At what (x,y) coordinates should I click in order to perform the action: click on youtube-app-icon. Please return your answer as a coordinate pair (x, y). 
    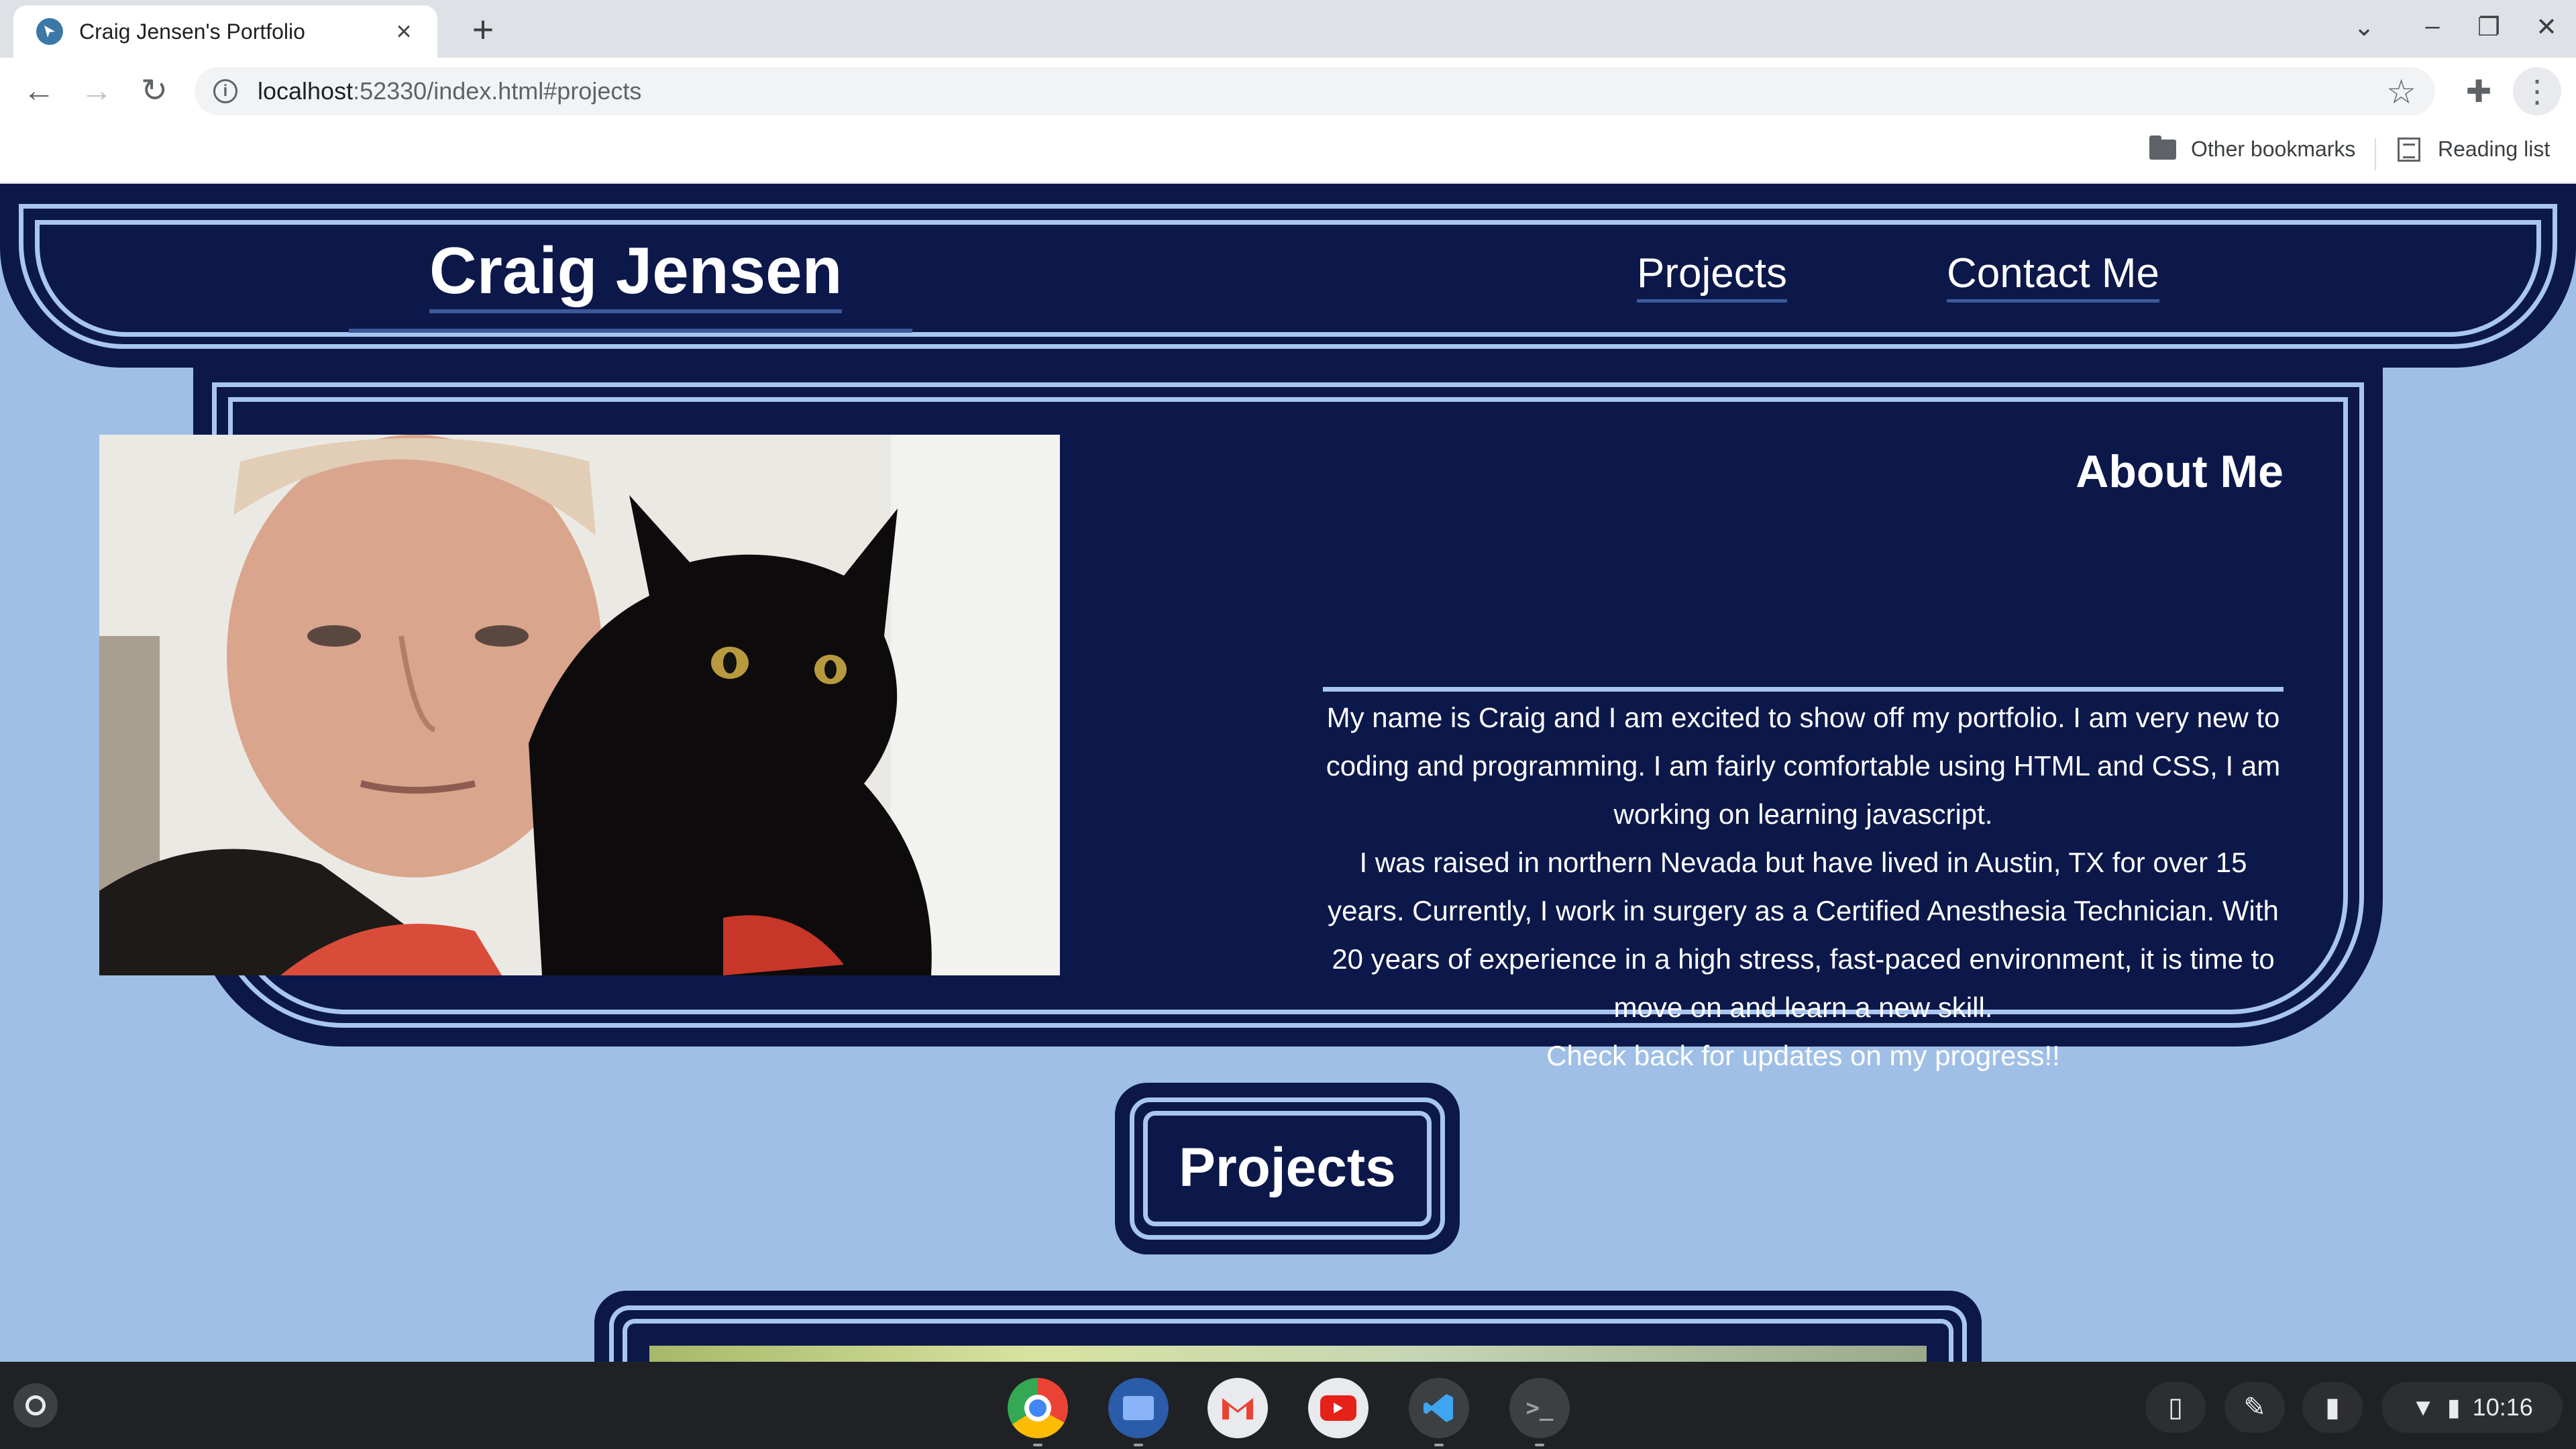
    Looking at the image, I should click on (1338, 1408).